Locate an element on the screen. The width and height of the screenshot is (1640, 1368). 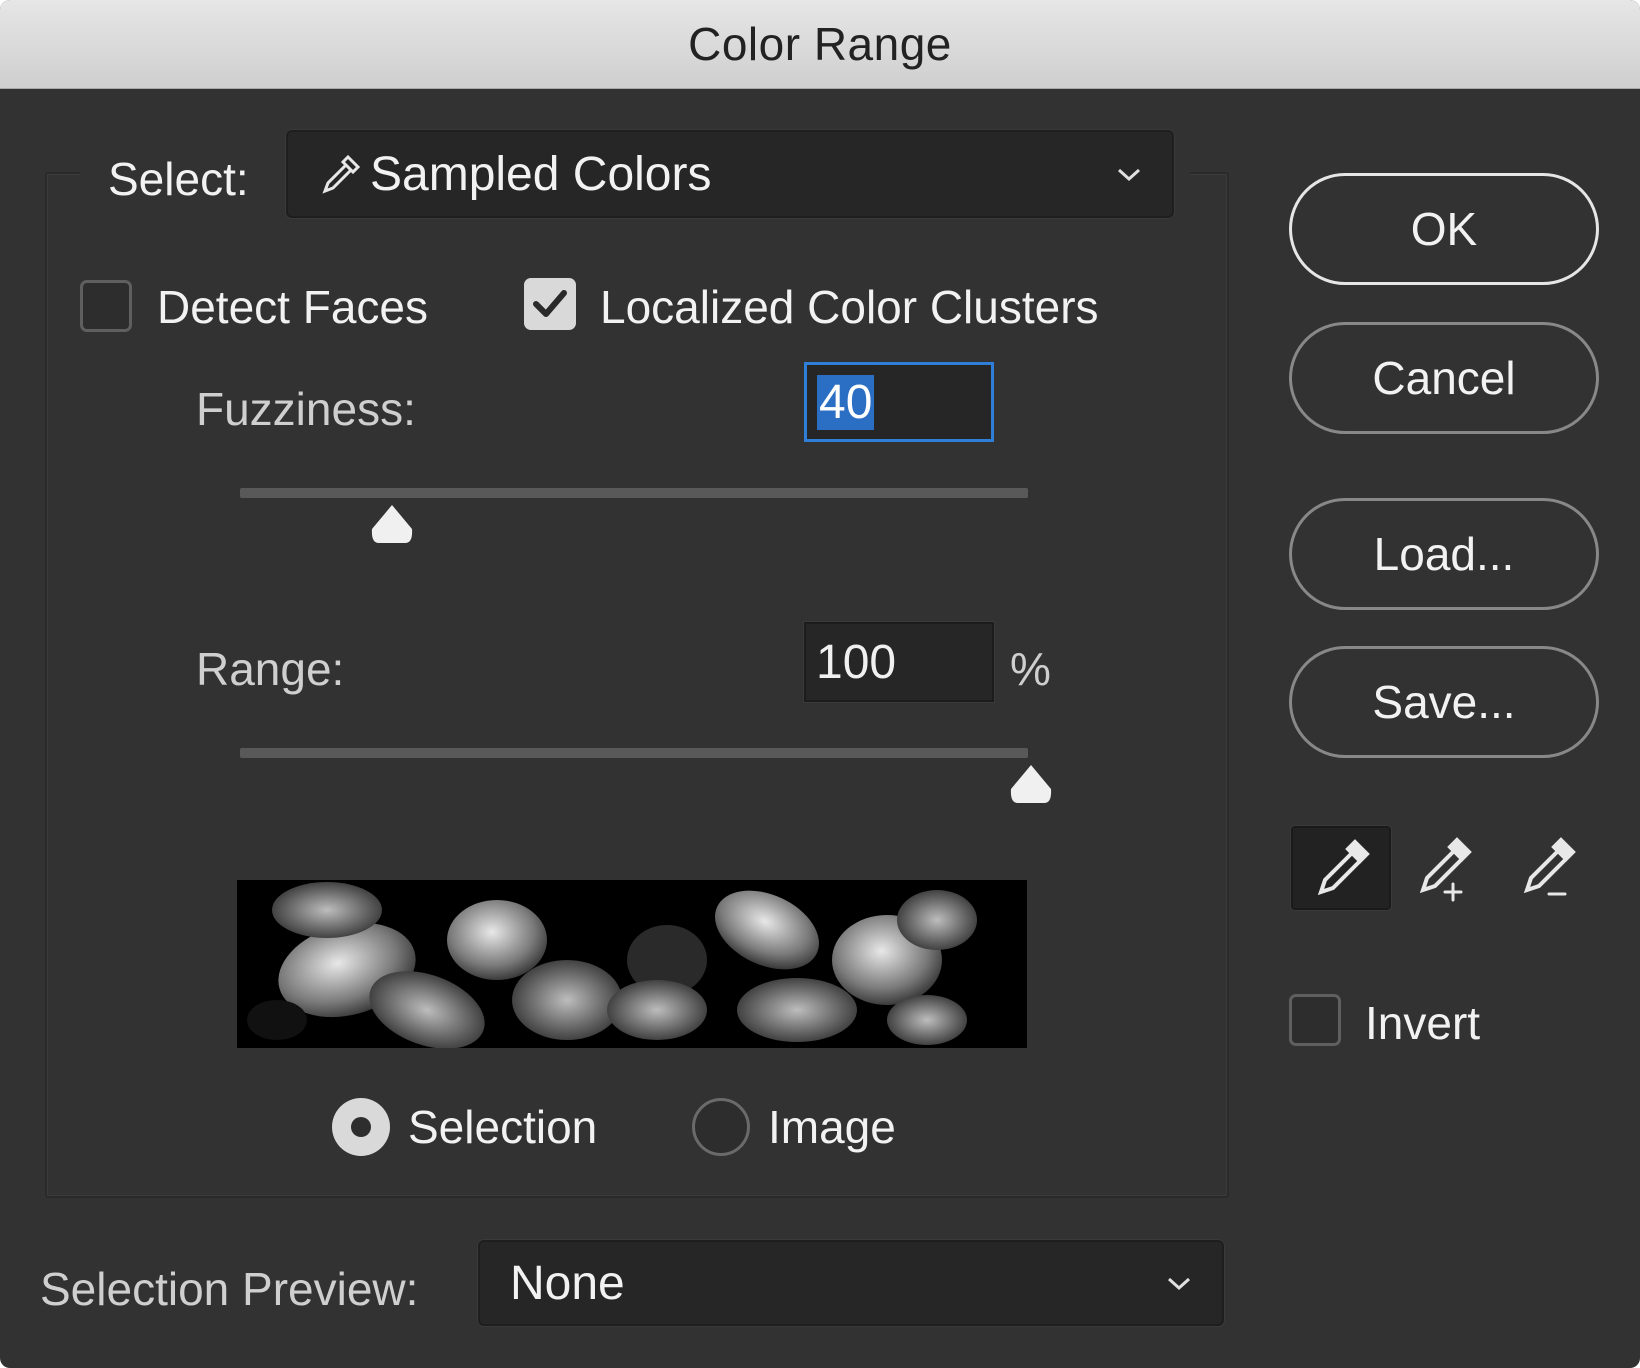
fuzziness-label: Fuzziness: is located at coordinates (306, 409).